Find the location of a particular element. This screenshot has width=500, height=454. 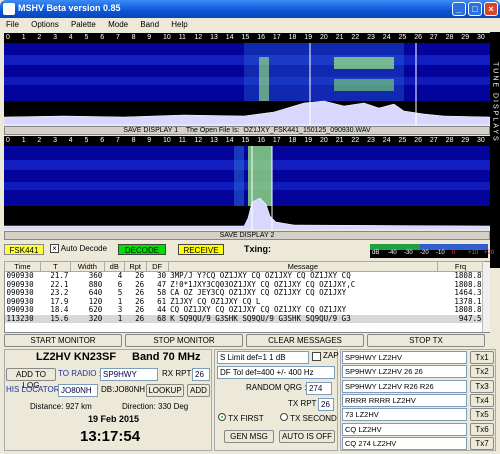

tx-button: Tx6 is located at coordinates (482, 429).